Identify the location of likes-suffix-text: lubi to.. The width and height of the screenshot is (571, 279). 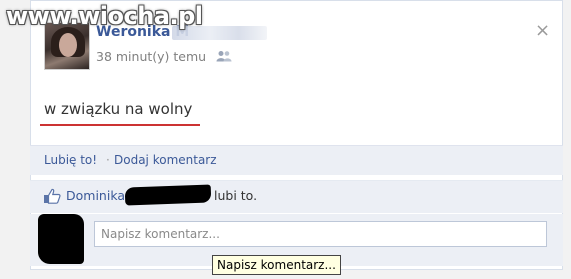
(236, 195).